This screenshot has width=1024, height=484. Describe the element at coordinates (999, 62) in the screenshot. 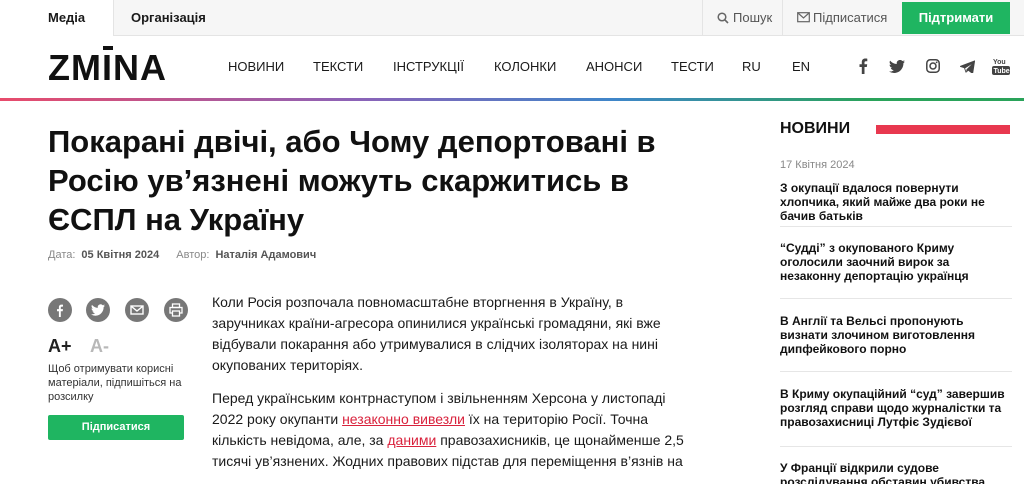

I see `svg-text: You` at that location.